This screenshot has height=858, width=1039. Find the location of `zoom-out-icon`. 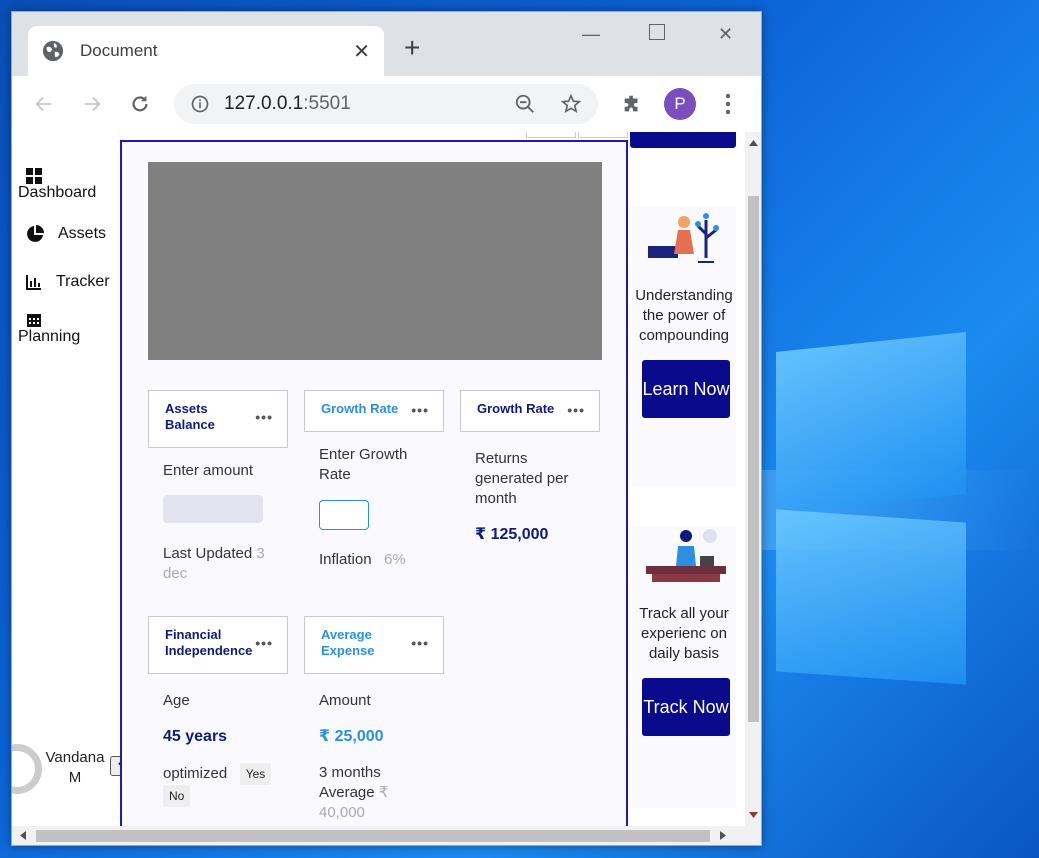

zoom-out-icon is located at coordinates (525, 104).